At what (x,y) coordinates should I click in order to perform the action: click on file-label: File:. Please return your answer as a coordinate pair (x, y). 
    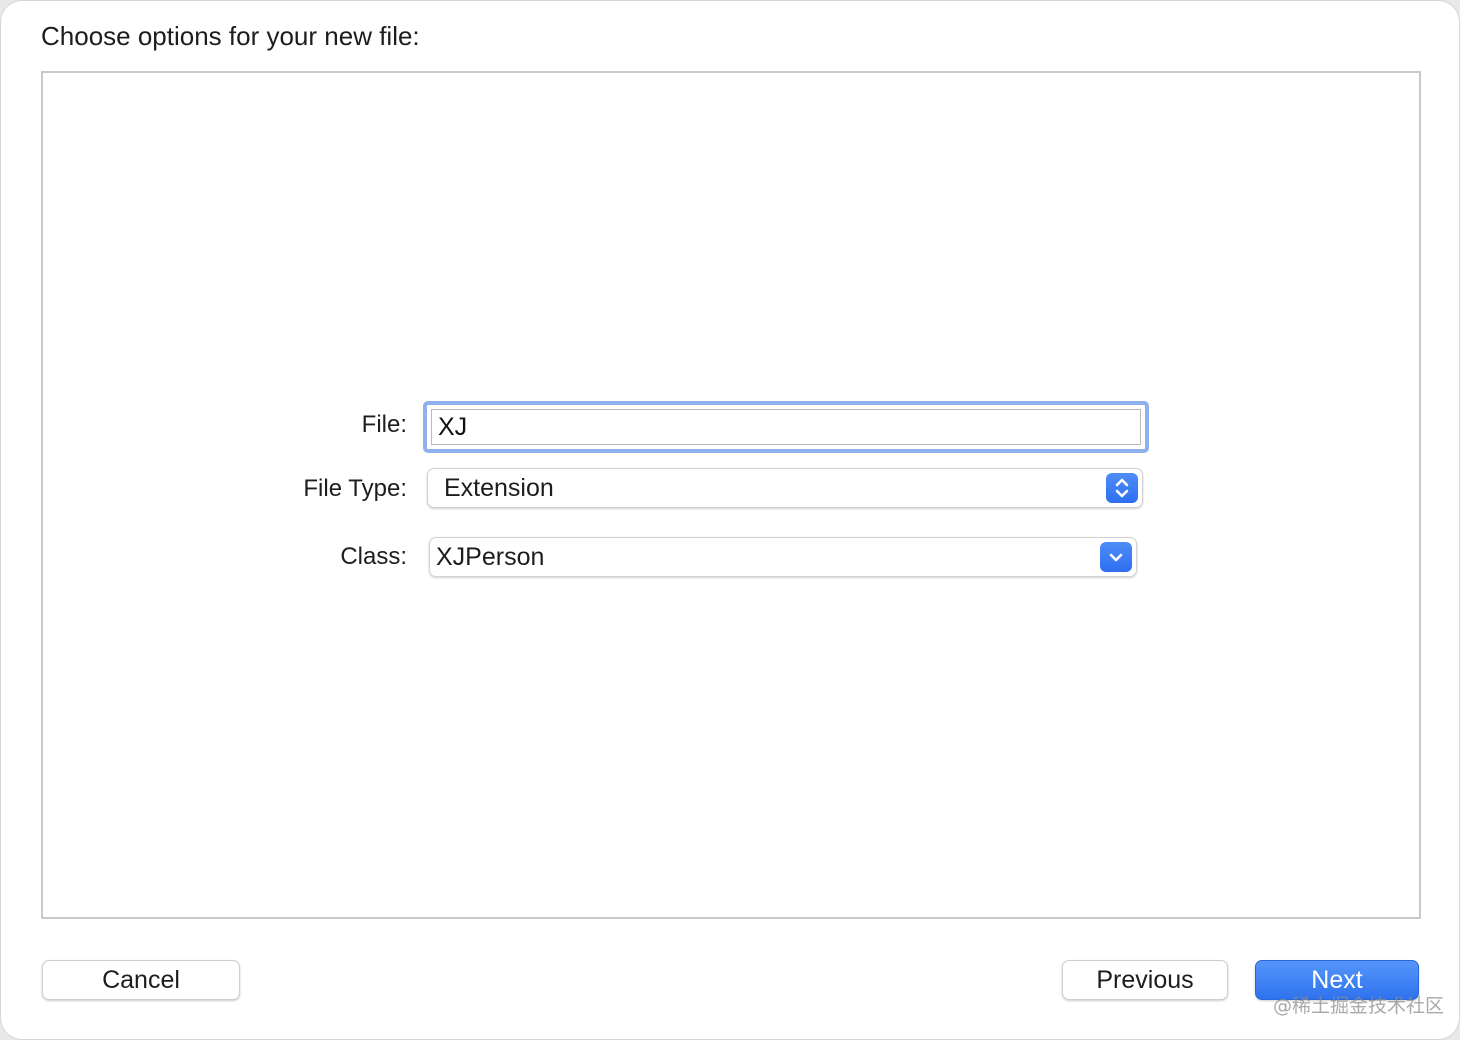
    Looking at the image, I should click on (384, 424).